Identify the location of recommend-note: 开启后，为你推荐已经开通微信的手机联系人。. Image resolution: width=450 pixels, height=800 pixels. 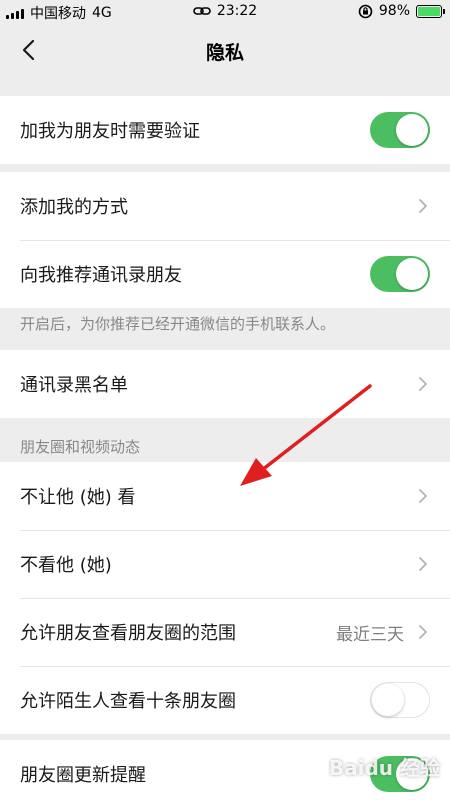
(178, 324).